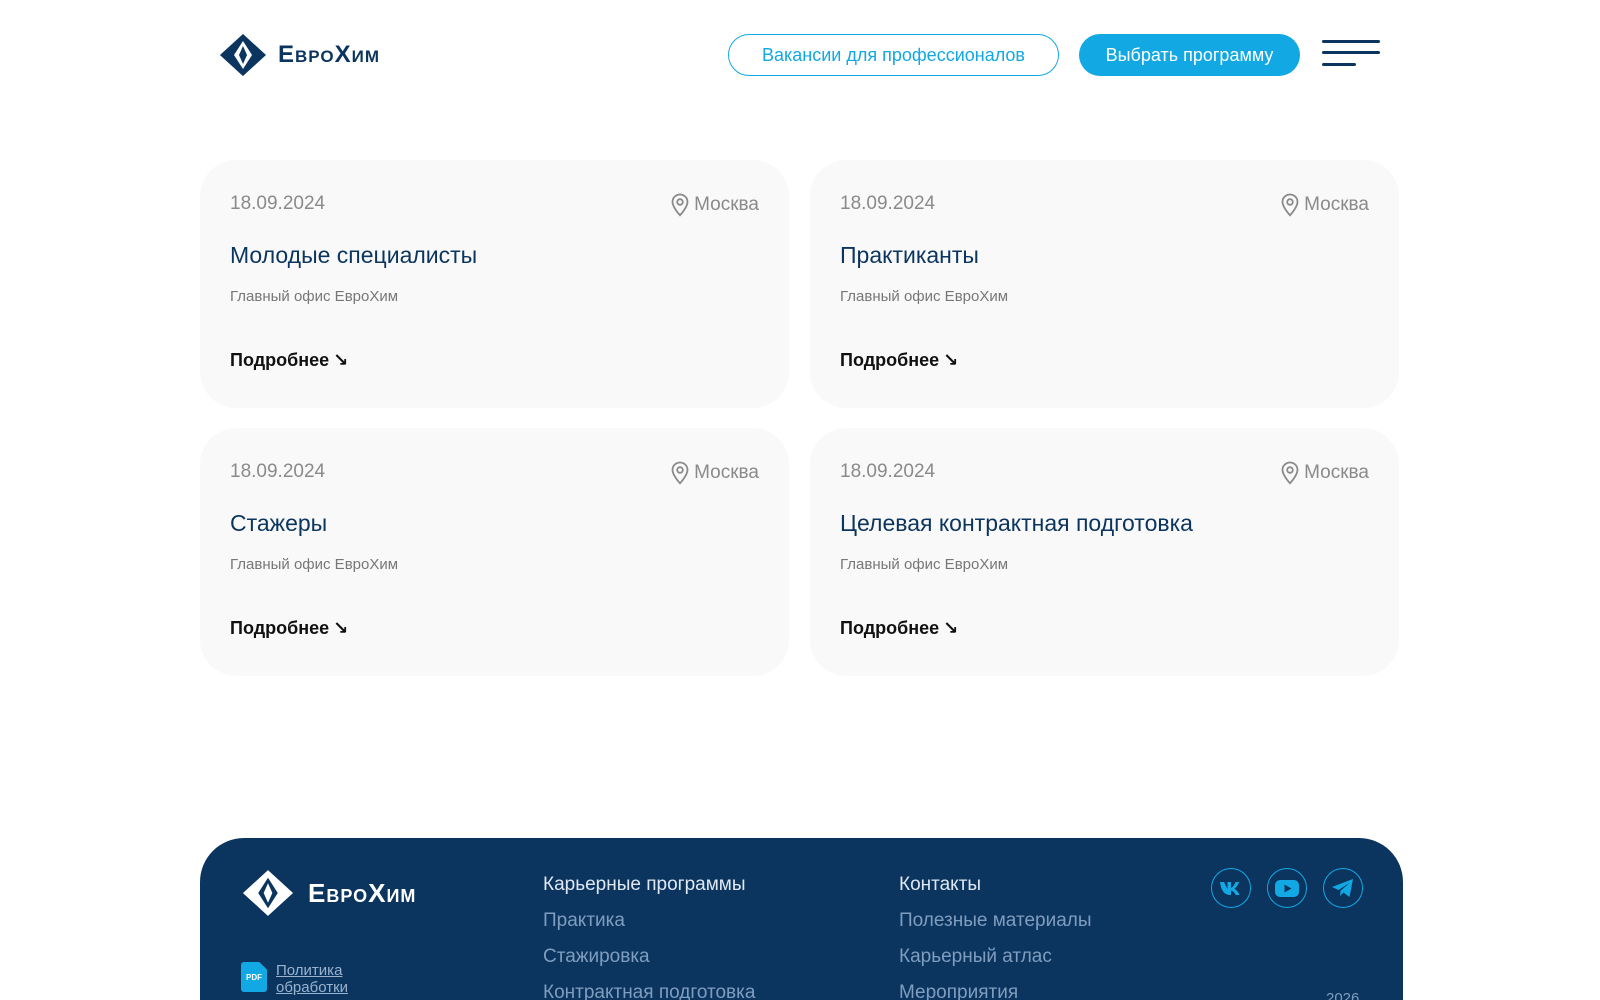 Image resolution: width=1600 pixels, height=1000 pixels. What do you see at coordinates (995, 892) in the screenshot?
I see `footer-link-contacts: Контакты` at bounding box center [995, 892].